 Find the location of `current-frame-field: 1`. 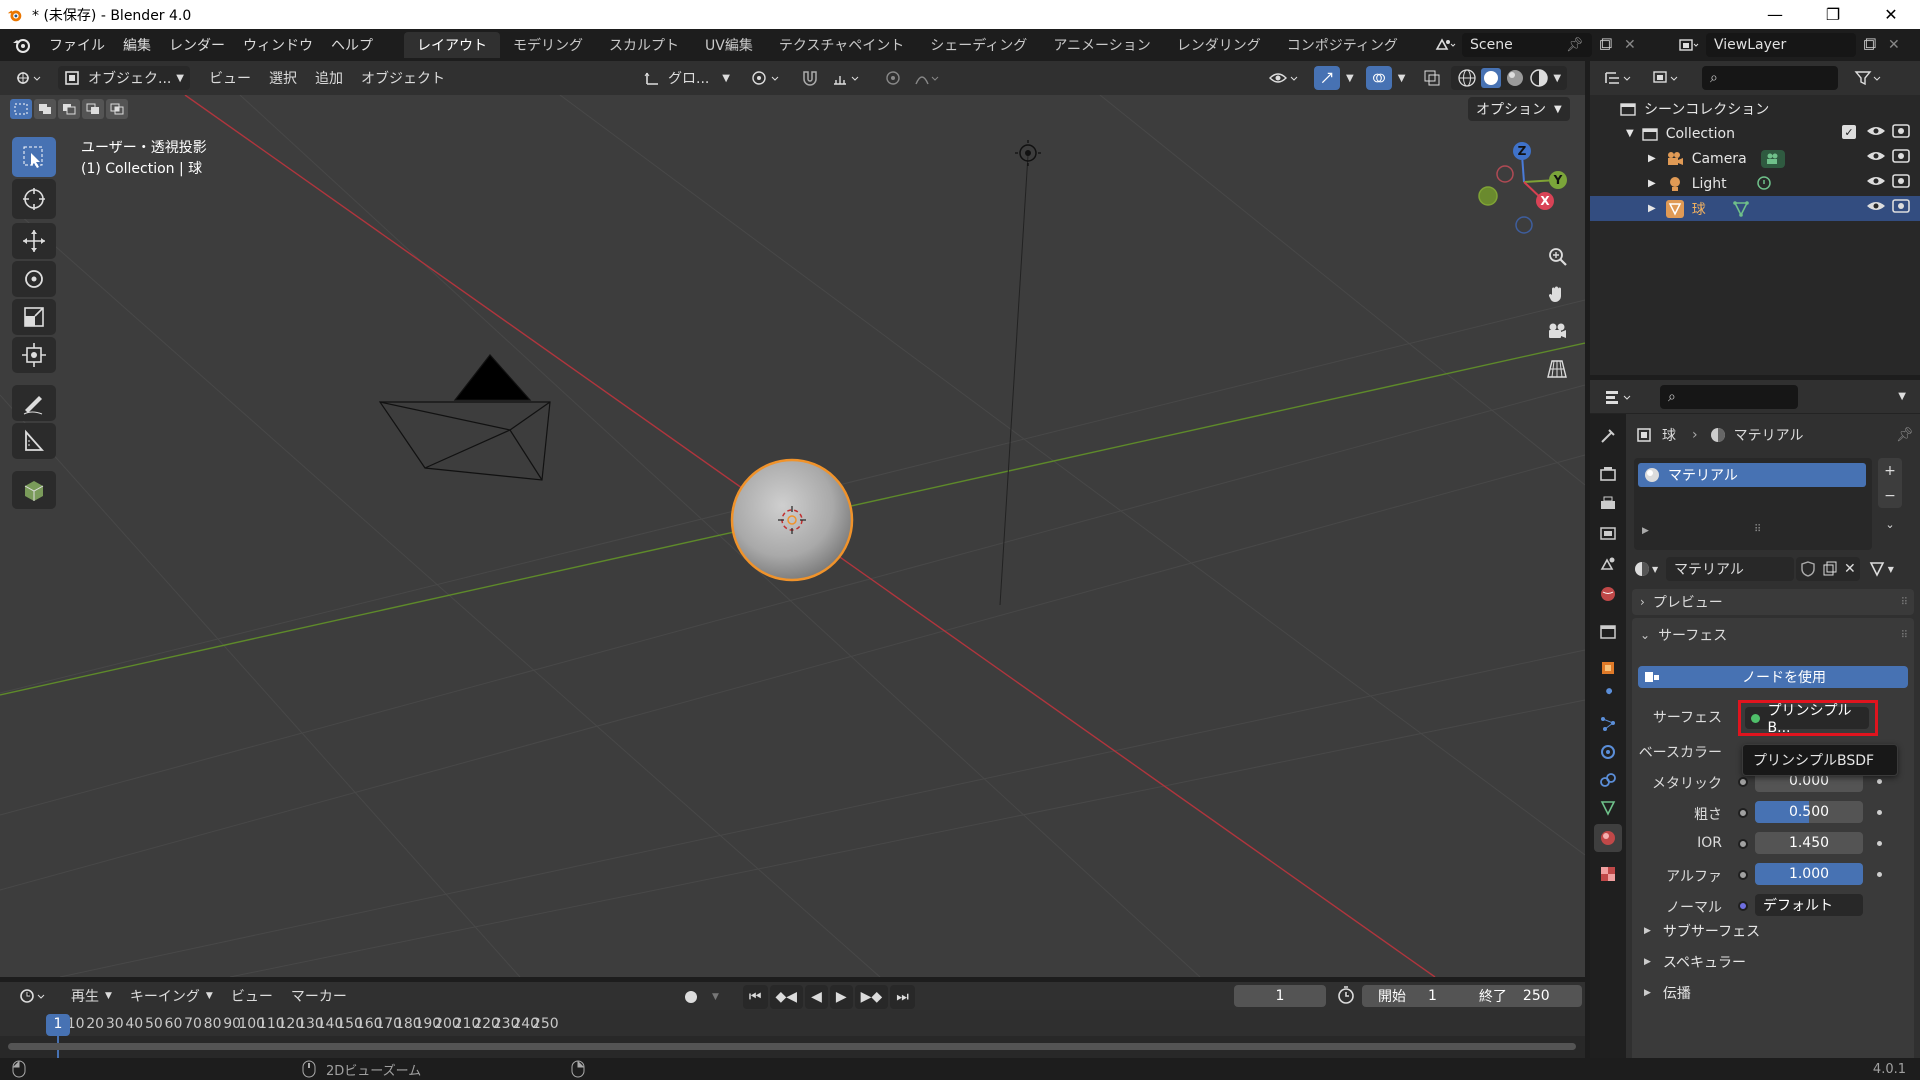

current-frame-field: 1 is located at coordinates (1280, 996).